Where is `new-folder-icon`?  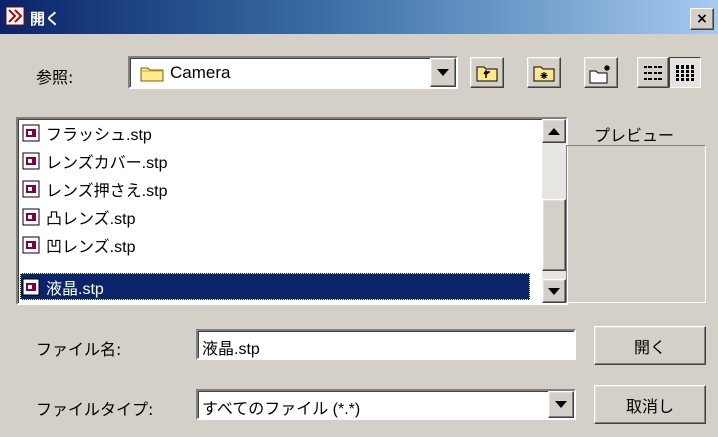 new-folder-icon is located at coordinates (599, 73).